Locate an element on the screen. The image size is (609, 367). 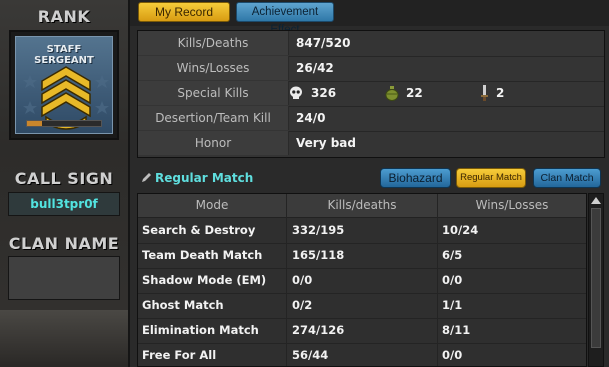
grenade-icon is located at coordinates (392, 93).